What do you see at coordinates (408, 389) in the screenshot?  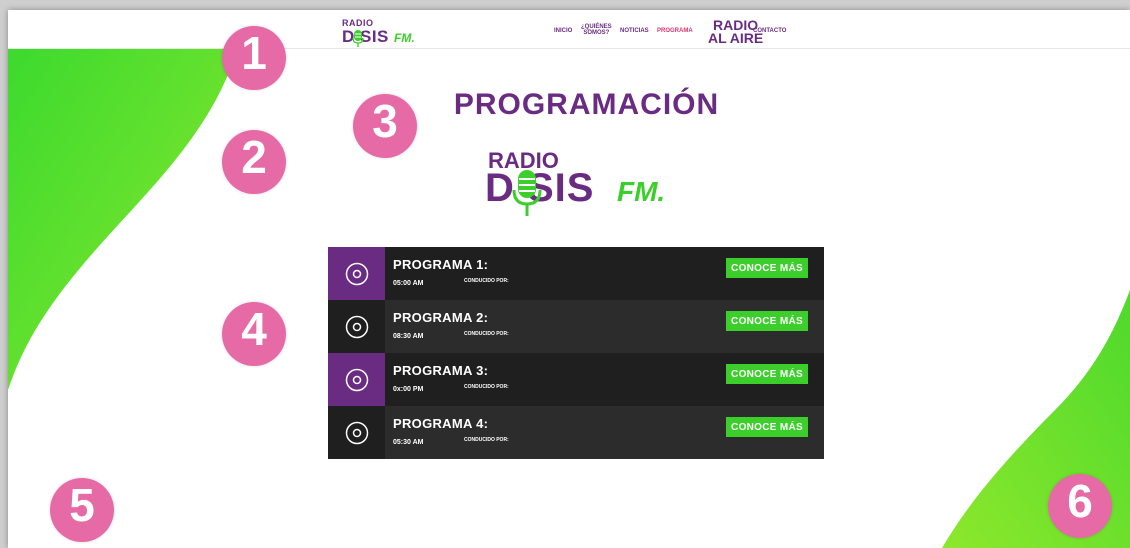 I see `program-time: 0x:00 PM` at bounding box center [408, 389].